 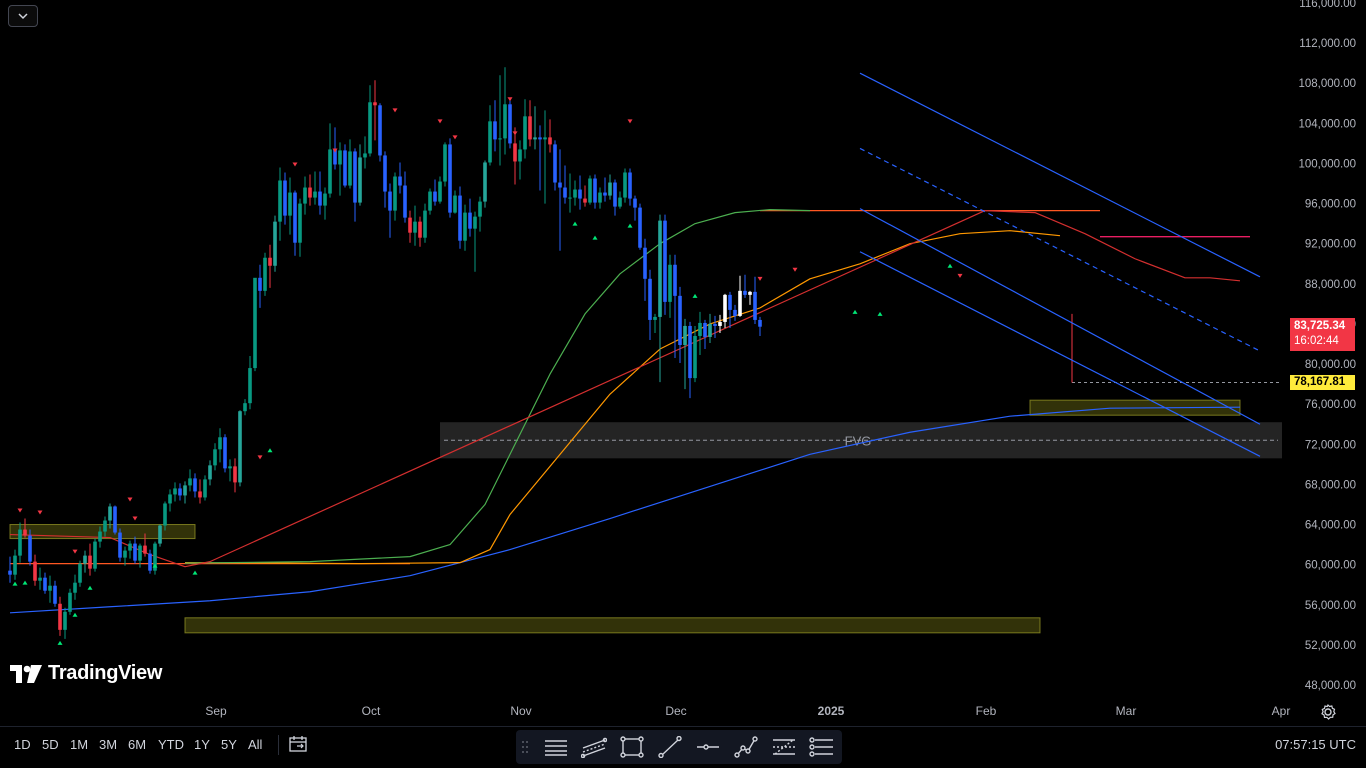 What do you see at coordinates (708, 747) in the screenshot?
I see `horizontal-line-tool` at bounding box center [708, 747].